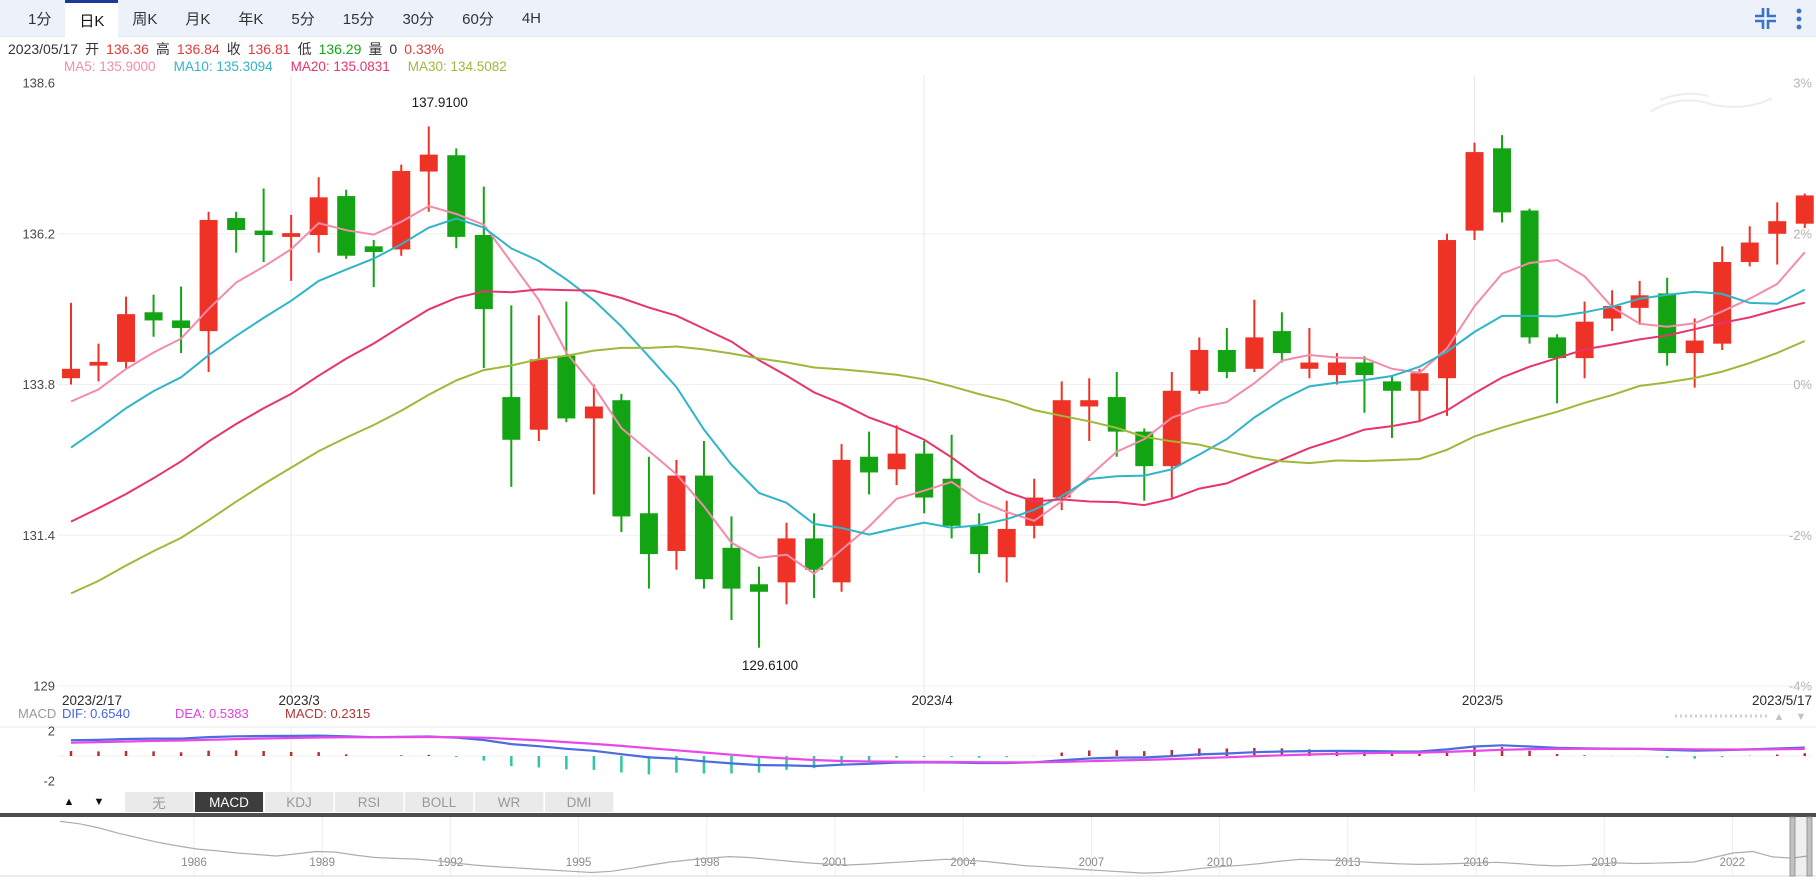  Describe the element at coordinates (835, 863) in the screenshot. I see `navigator-year-label: 2001` at that location.